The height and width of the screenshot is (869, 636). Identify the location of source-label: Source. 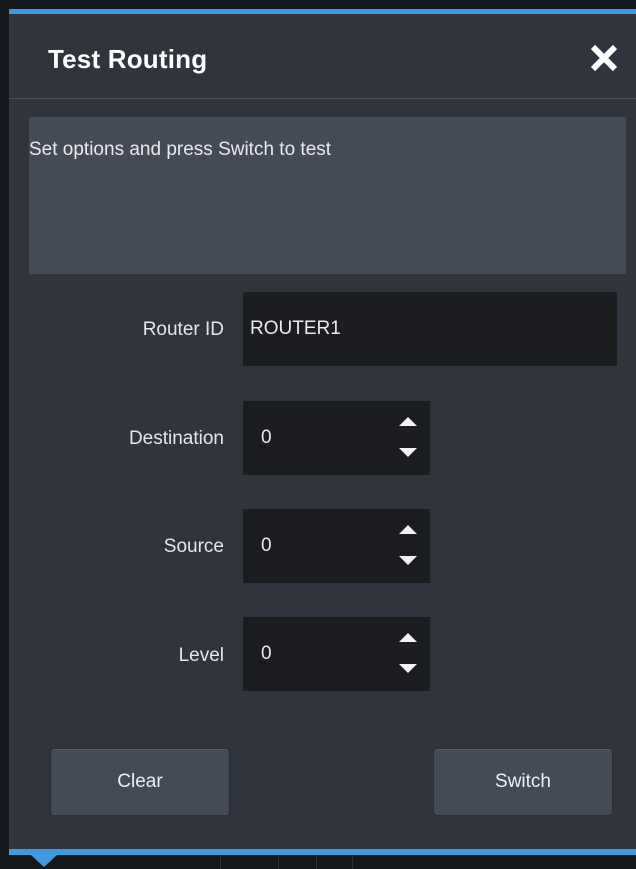
(193, 546).